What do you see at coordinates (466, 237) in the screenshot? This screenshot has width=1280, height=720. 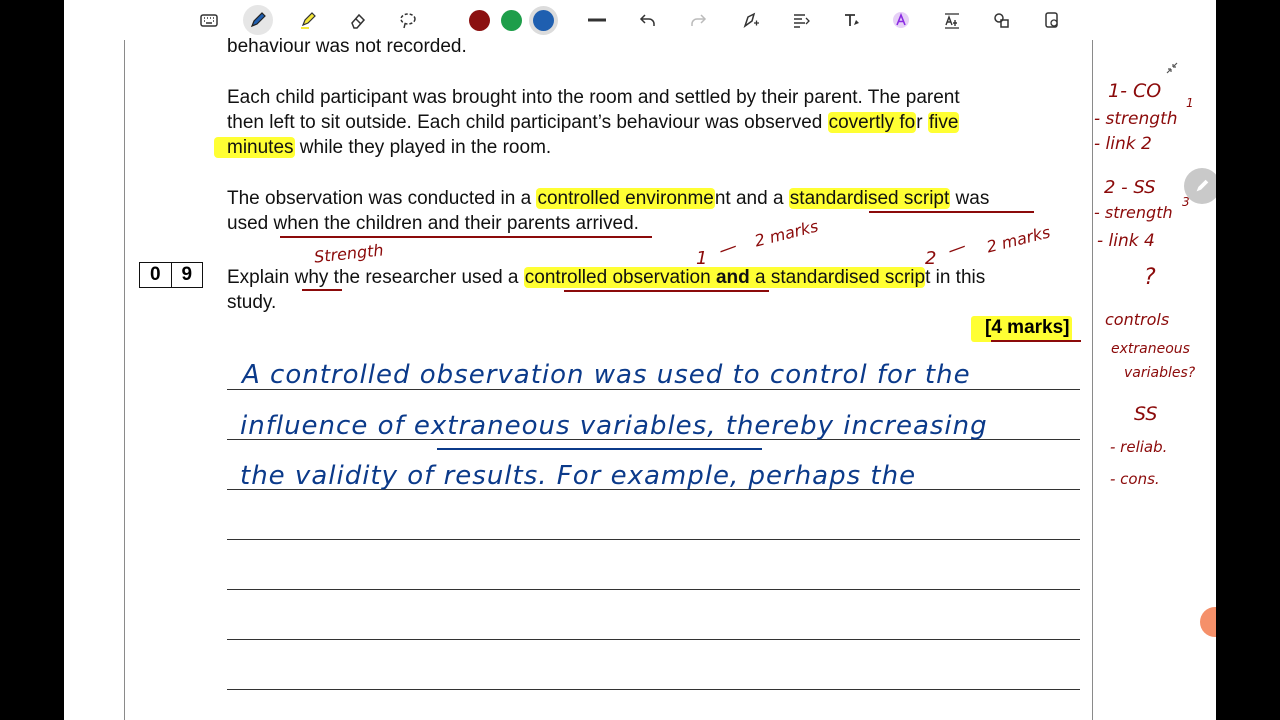 I see `underline-when-children` at bounding box center [466, 237].